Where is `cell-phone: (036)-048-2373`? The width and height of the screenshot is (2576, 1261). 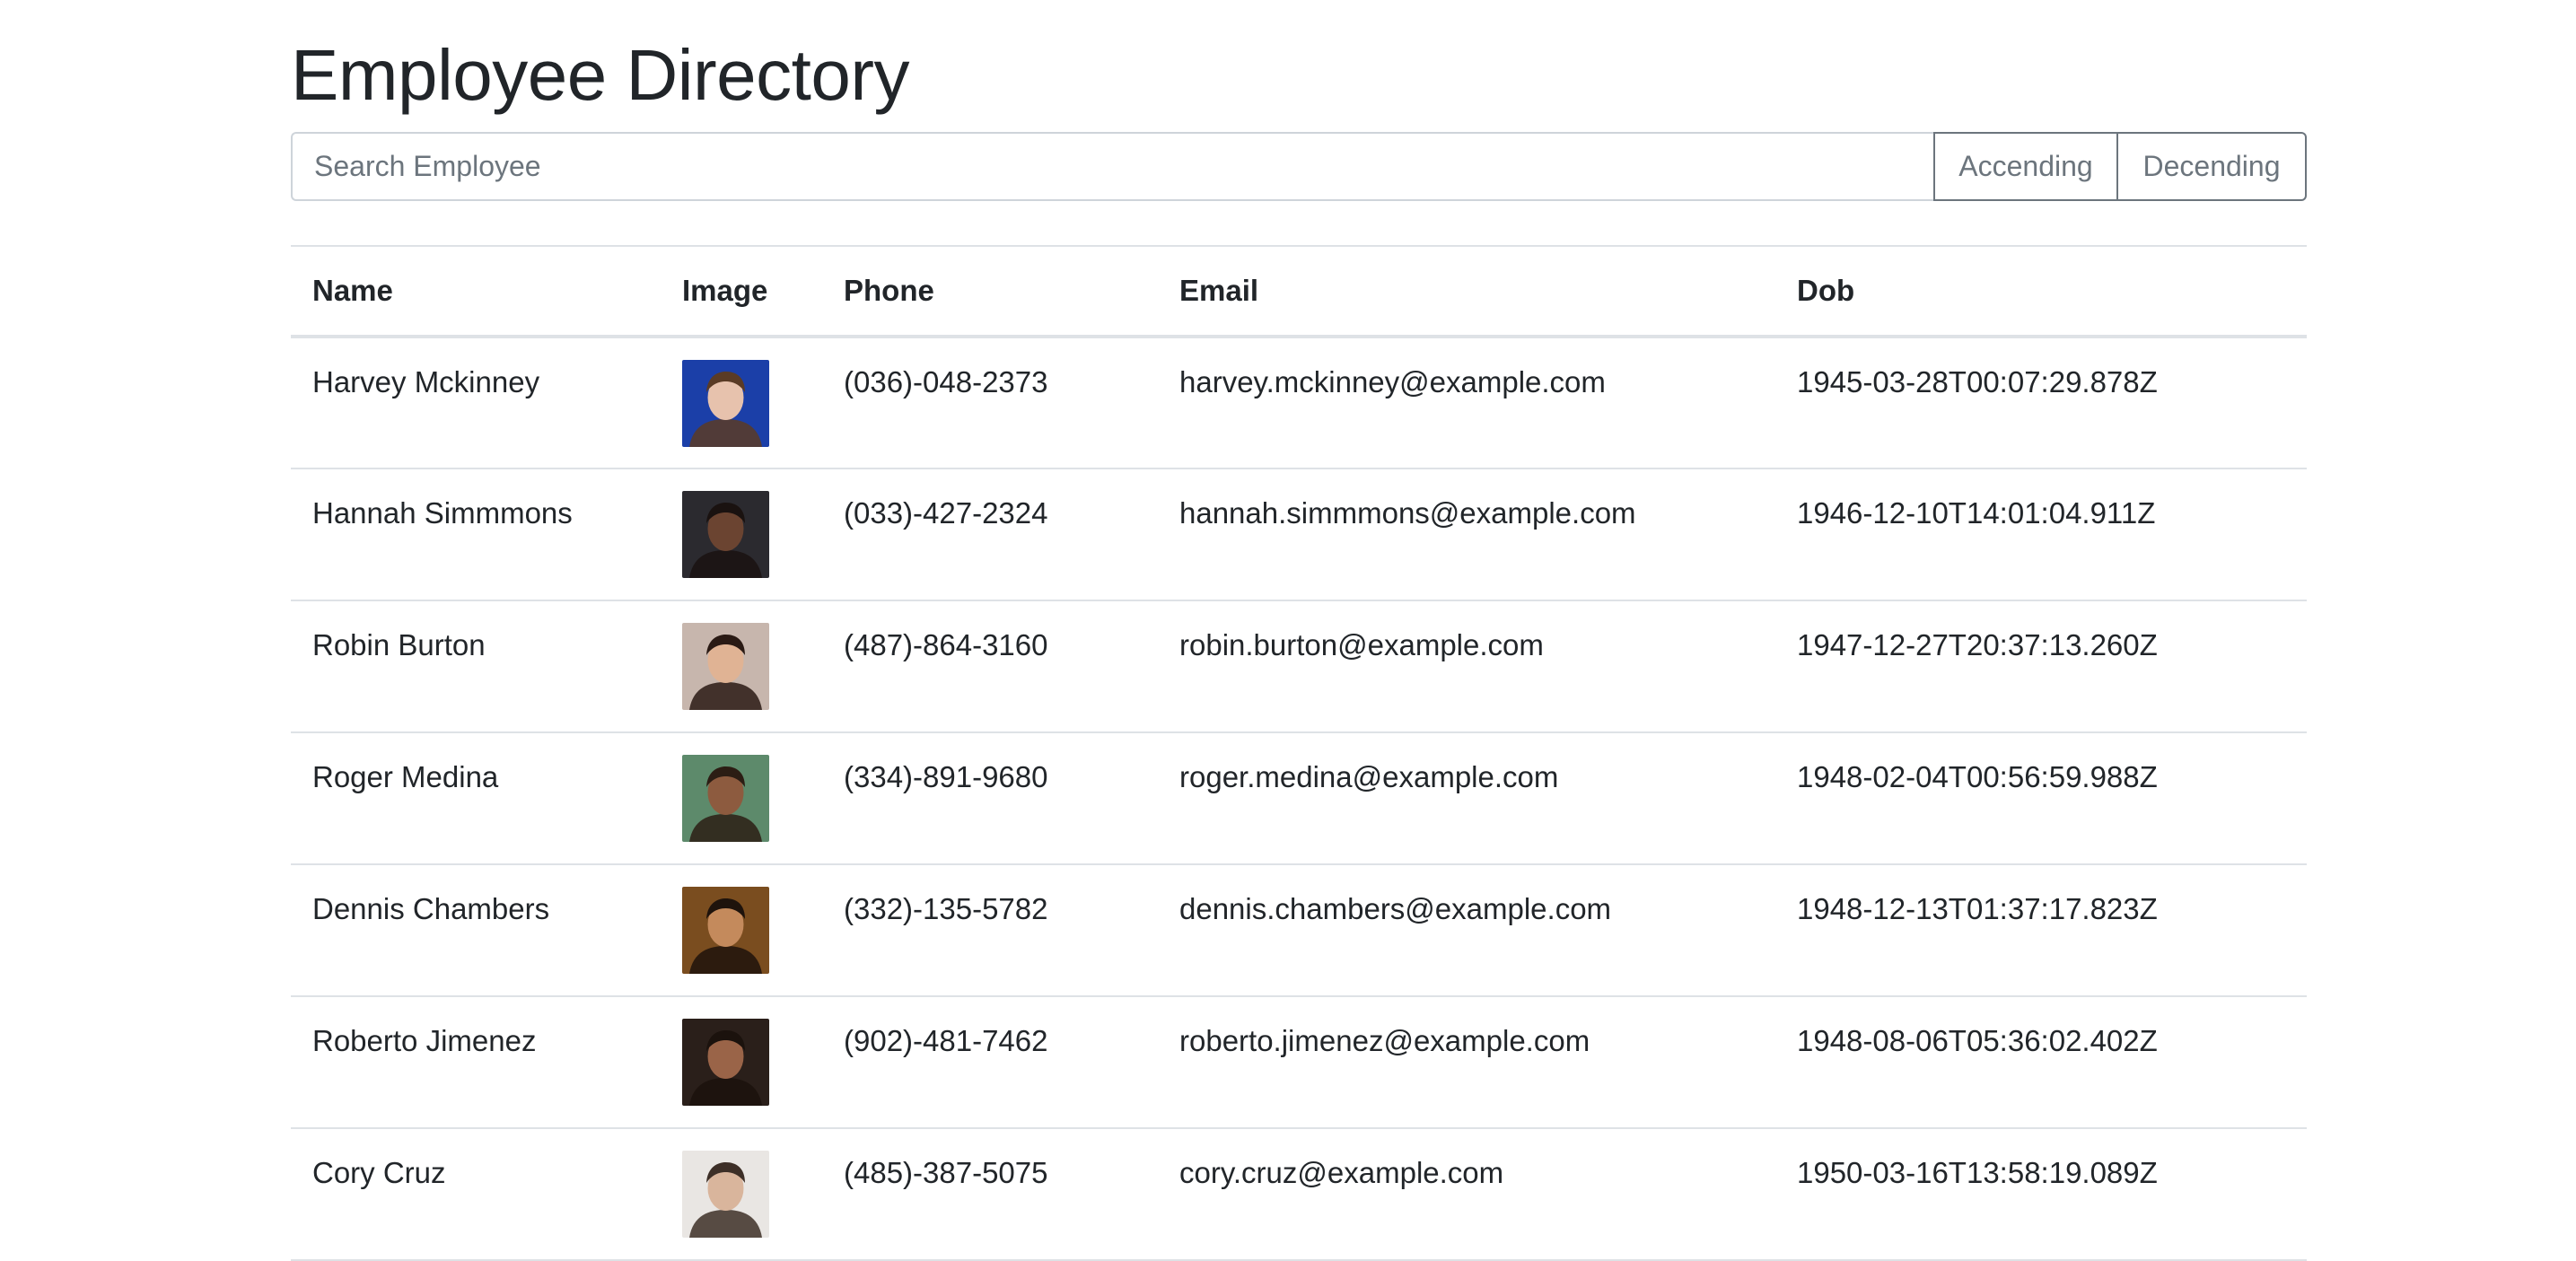
cell-phone: (036)-048-2373 is located at coordinates (990, 403).